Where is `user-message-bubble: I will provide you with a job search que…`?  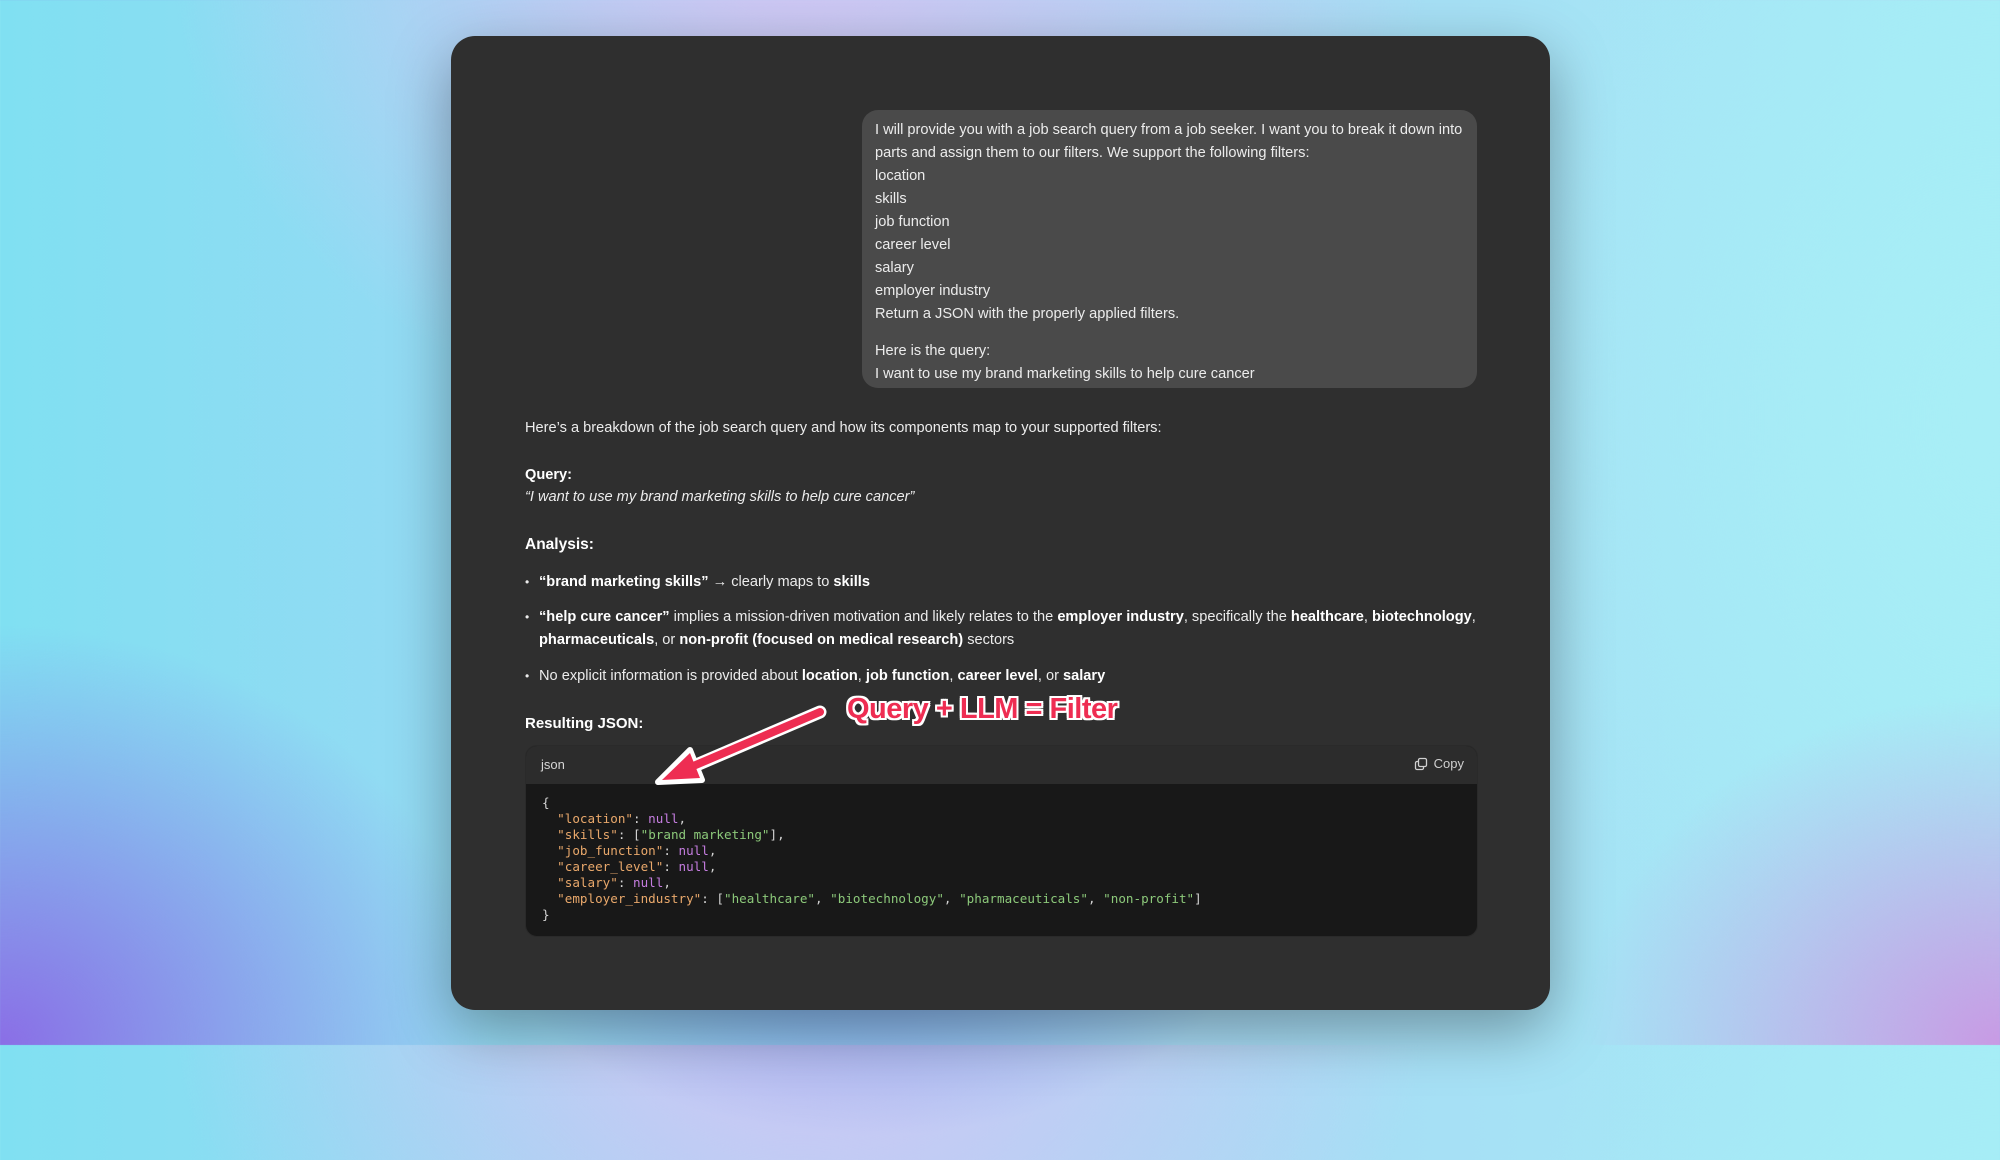 user-message-bubble: I will provide you with a job search que… is located at coordinates (1169, 249).